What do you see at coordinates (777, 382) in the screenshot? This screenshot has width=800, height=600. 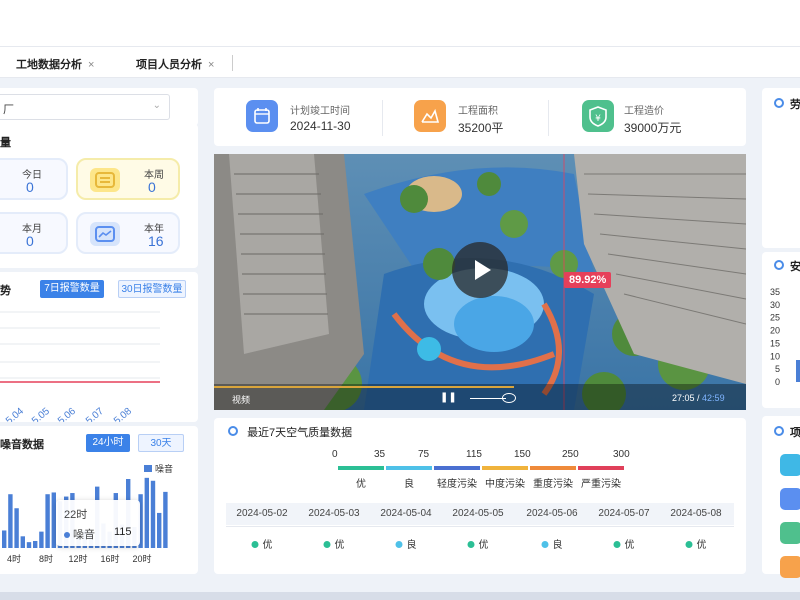 I see `y-tick-label: 0` at bounding box center [777, 382].